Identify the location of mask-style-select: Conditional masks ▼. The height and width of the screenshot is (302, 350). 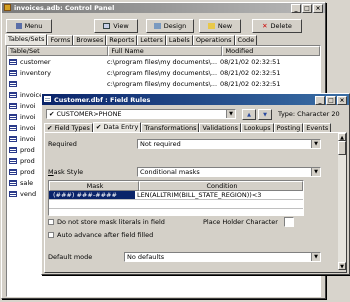
(229, 172).